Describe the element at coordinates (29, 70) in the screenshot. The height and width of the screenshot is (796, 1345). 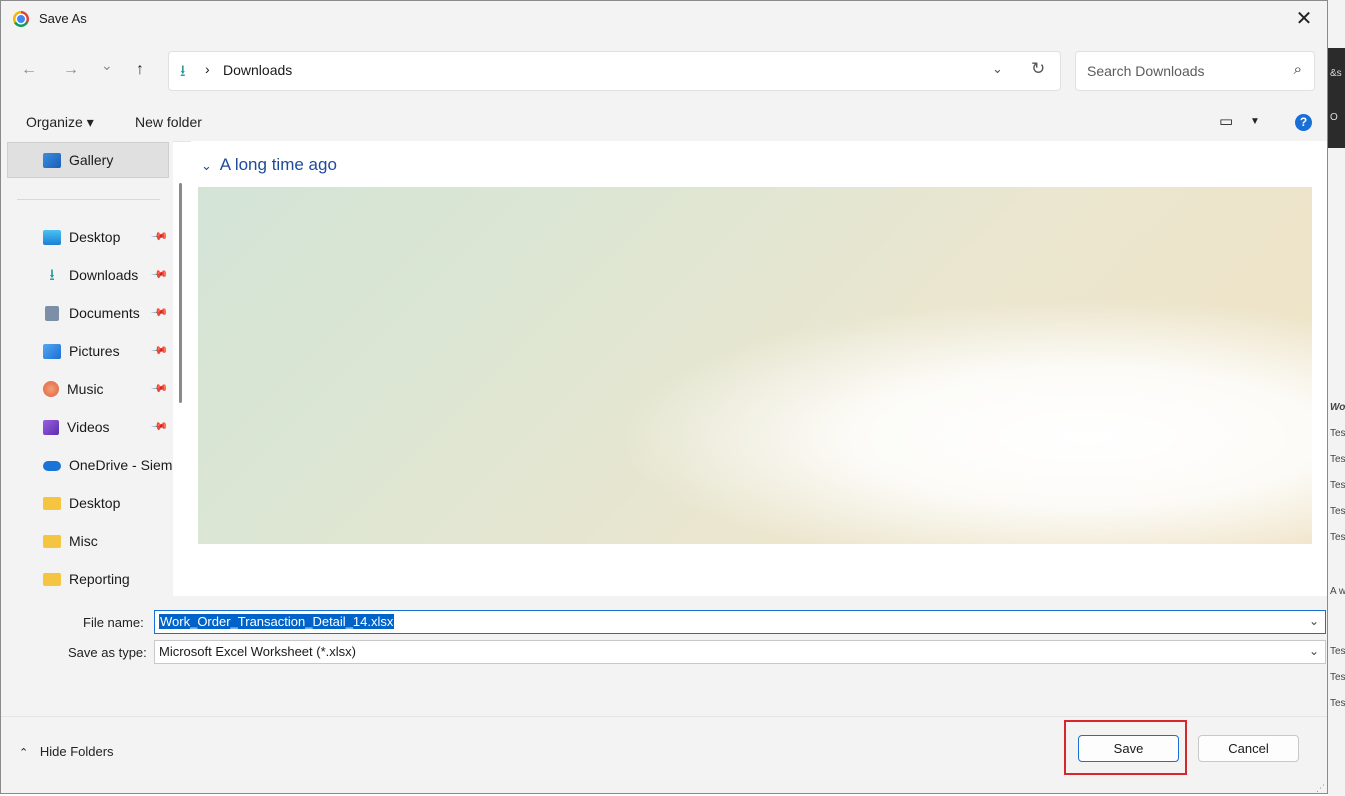
I see `back-arrow-icon: ←` at that location.